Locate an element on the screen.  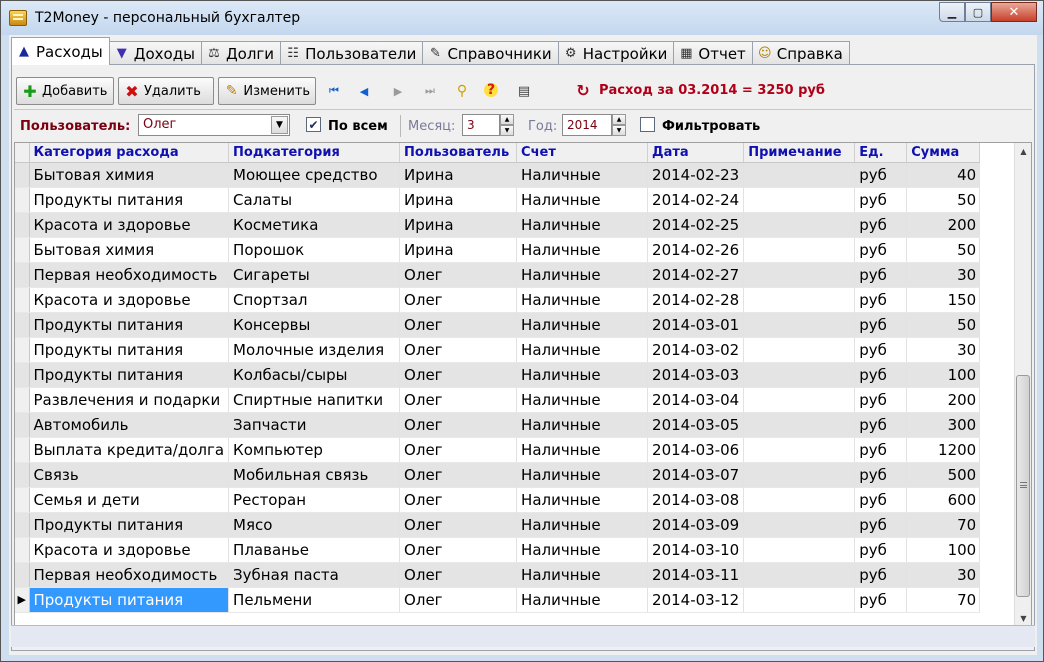
refresh-icon: ↻ is located at coordinates (583, 90).